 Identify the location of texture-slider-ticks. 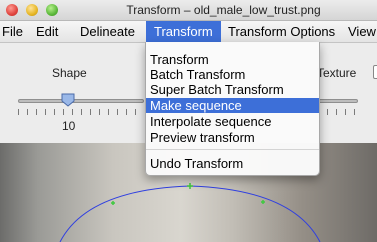
(338, 112).